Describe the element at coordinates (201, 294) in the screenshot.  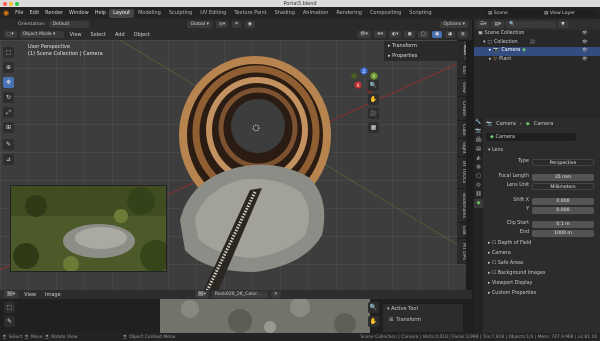
I see `image-browse-icon: 🖼▾` at that location.